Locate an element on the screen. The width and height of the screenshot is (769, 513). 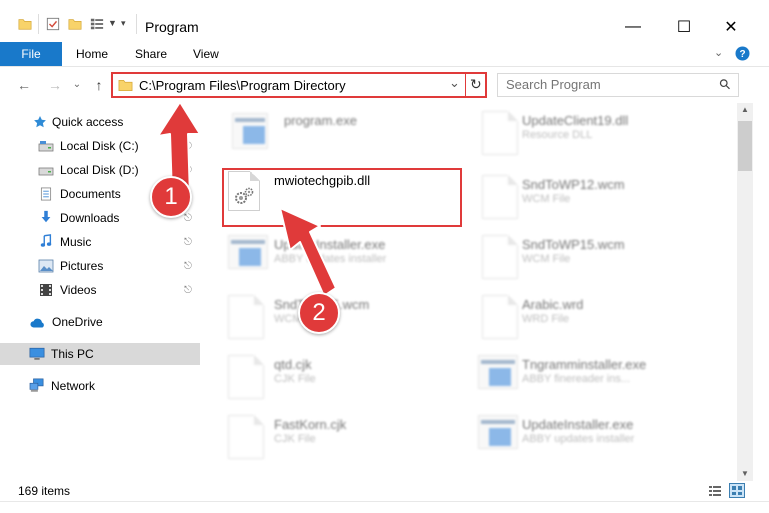
minimize-button: — is located at coordinates (633, 27).